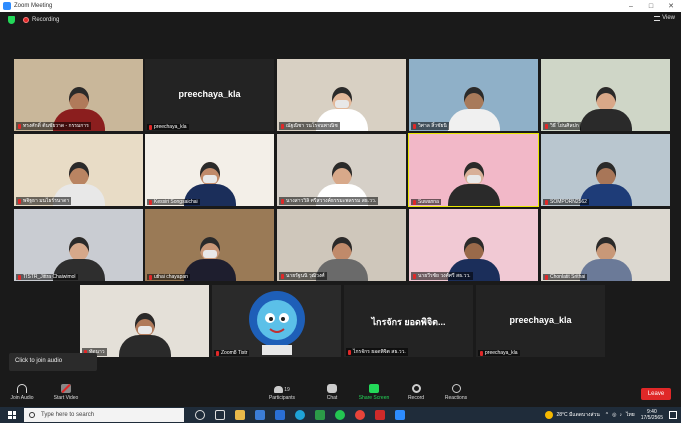 The width and height of the screenshot is (681, 423). I want to click on participant-name-label: Kessiri Songsaichai, so click(173, 202).